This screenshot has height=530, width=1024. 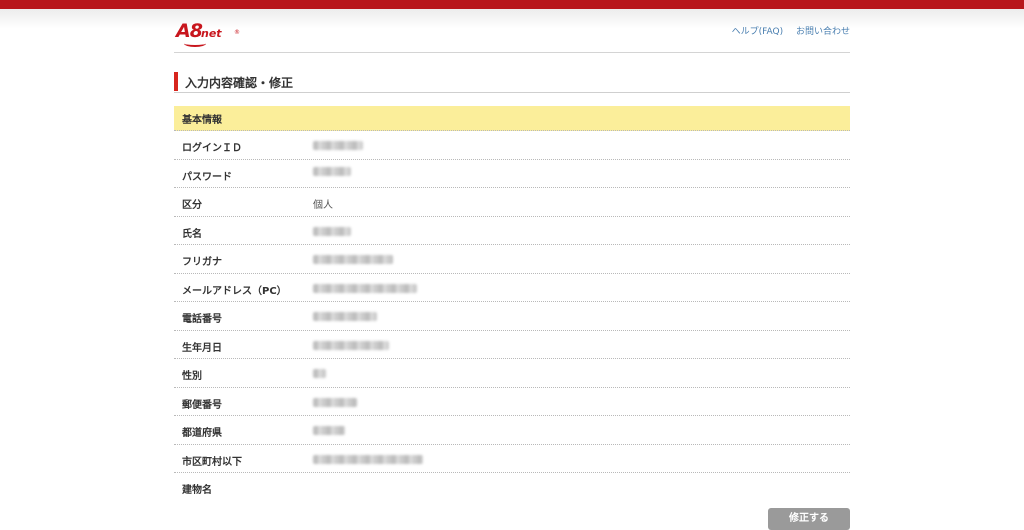 I want to click on row-label: ログインＩＤ, so click(x=212, y=148).